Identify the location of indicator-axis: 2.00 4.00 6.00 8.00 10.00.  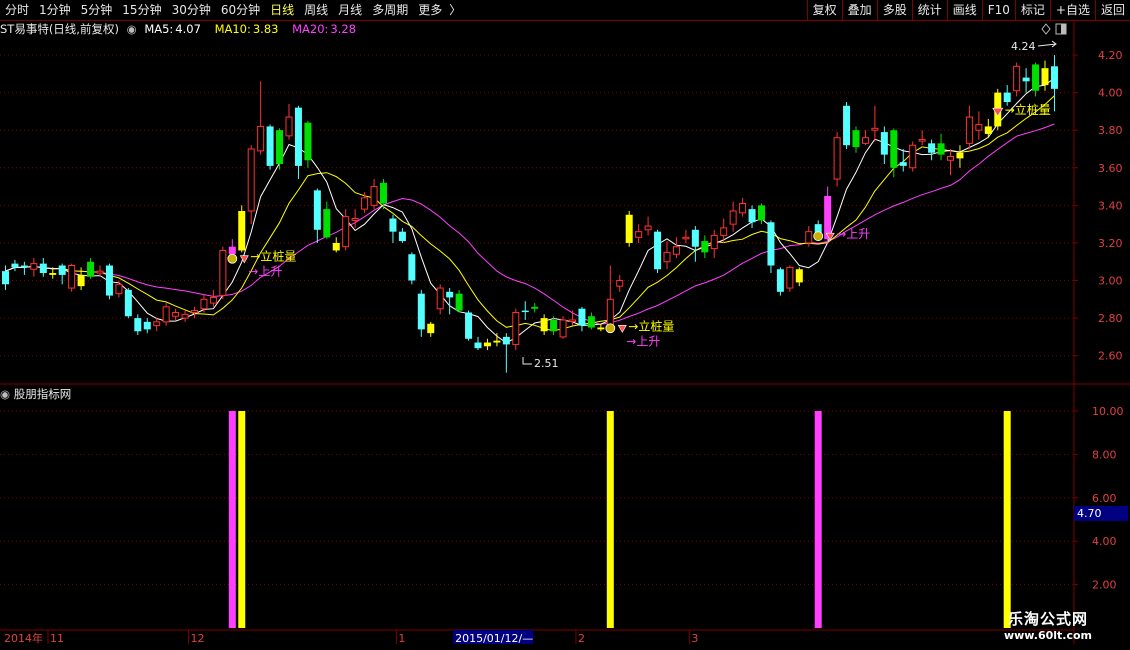
(1099, 498).